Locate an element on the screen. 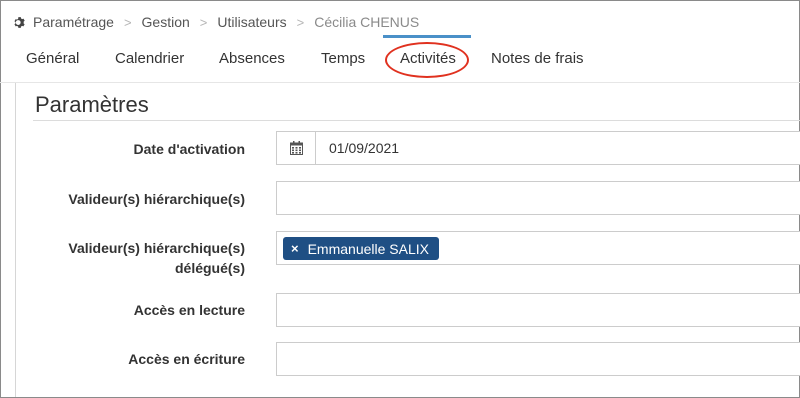  write-access-field is located at coordinates (538, 359).